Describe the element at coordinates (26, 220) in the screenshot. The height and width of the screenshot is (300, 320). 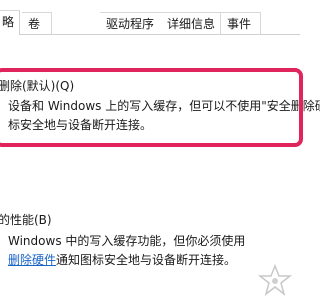
I see `better-performance-radio-label: 的性能(B)` at that location.